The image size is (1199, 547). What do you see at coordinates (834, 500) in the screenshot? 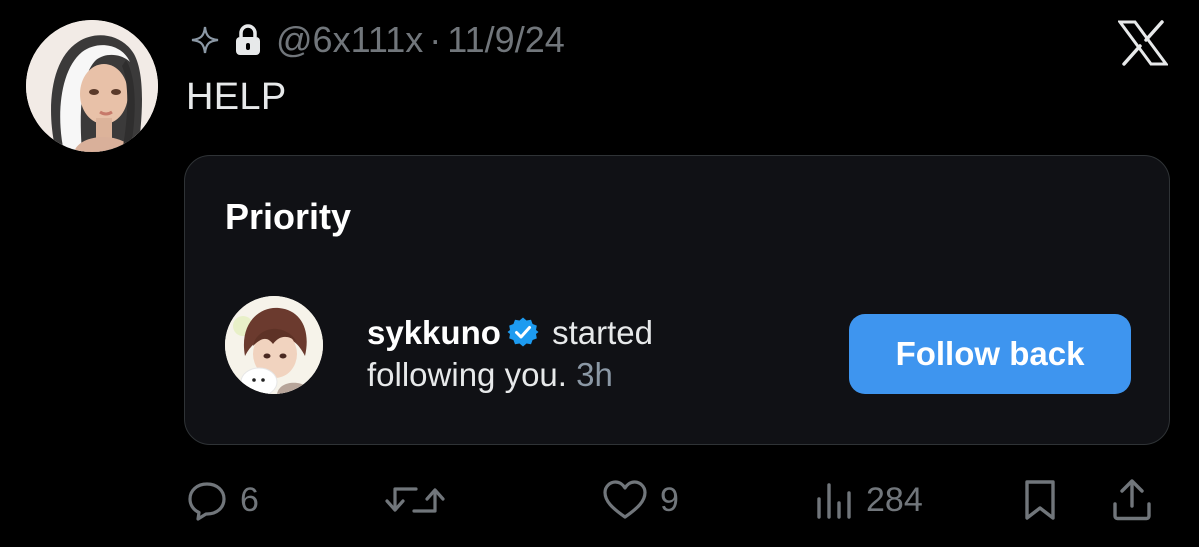
I see `views-chart-icon` at bounding box center [834, 500].